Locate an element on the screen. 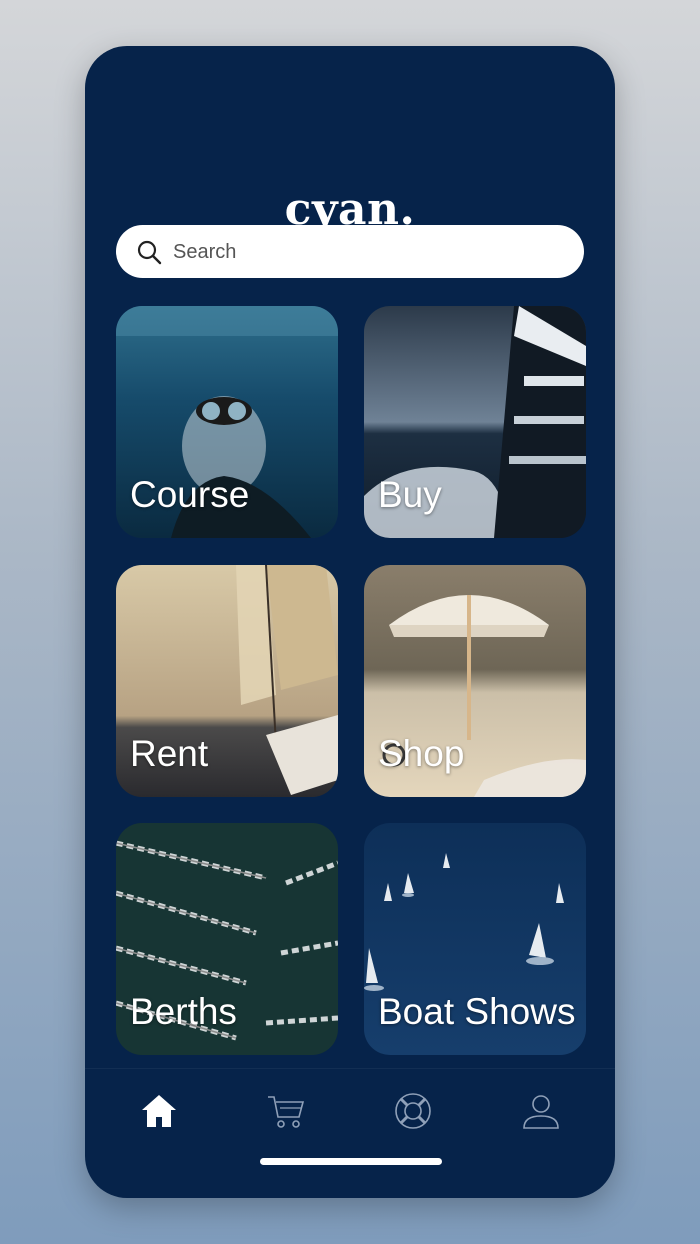  search-bar is located at coordinates (350, 251).